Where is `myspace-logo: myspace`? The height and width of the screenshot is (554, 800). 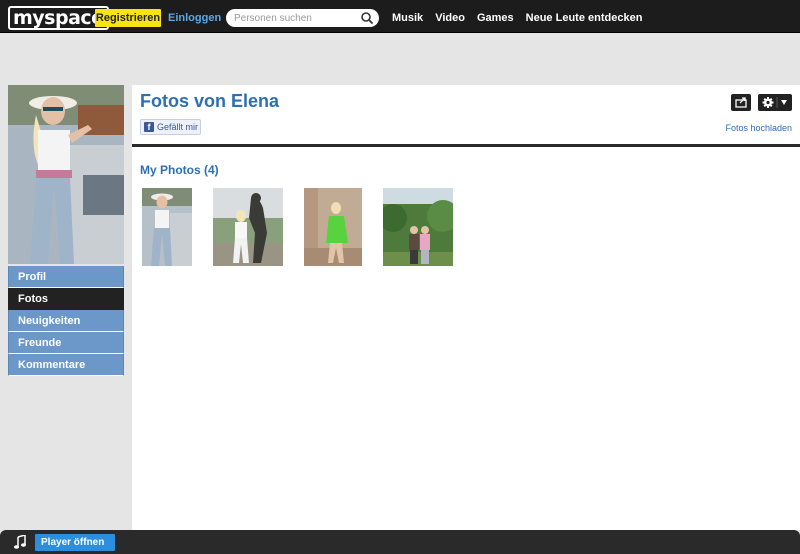 myspace-logo: myspace is located at coordinates (58, 18).